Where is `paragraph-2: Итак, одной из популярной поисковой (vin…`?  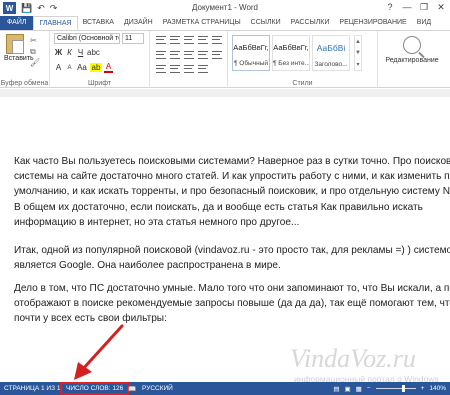
paragraph-2: Итак, одной из популярной поисковой (vin… is located at coordinates (232, 258).